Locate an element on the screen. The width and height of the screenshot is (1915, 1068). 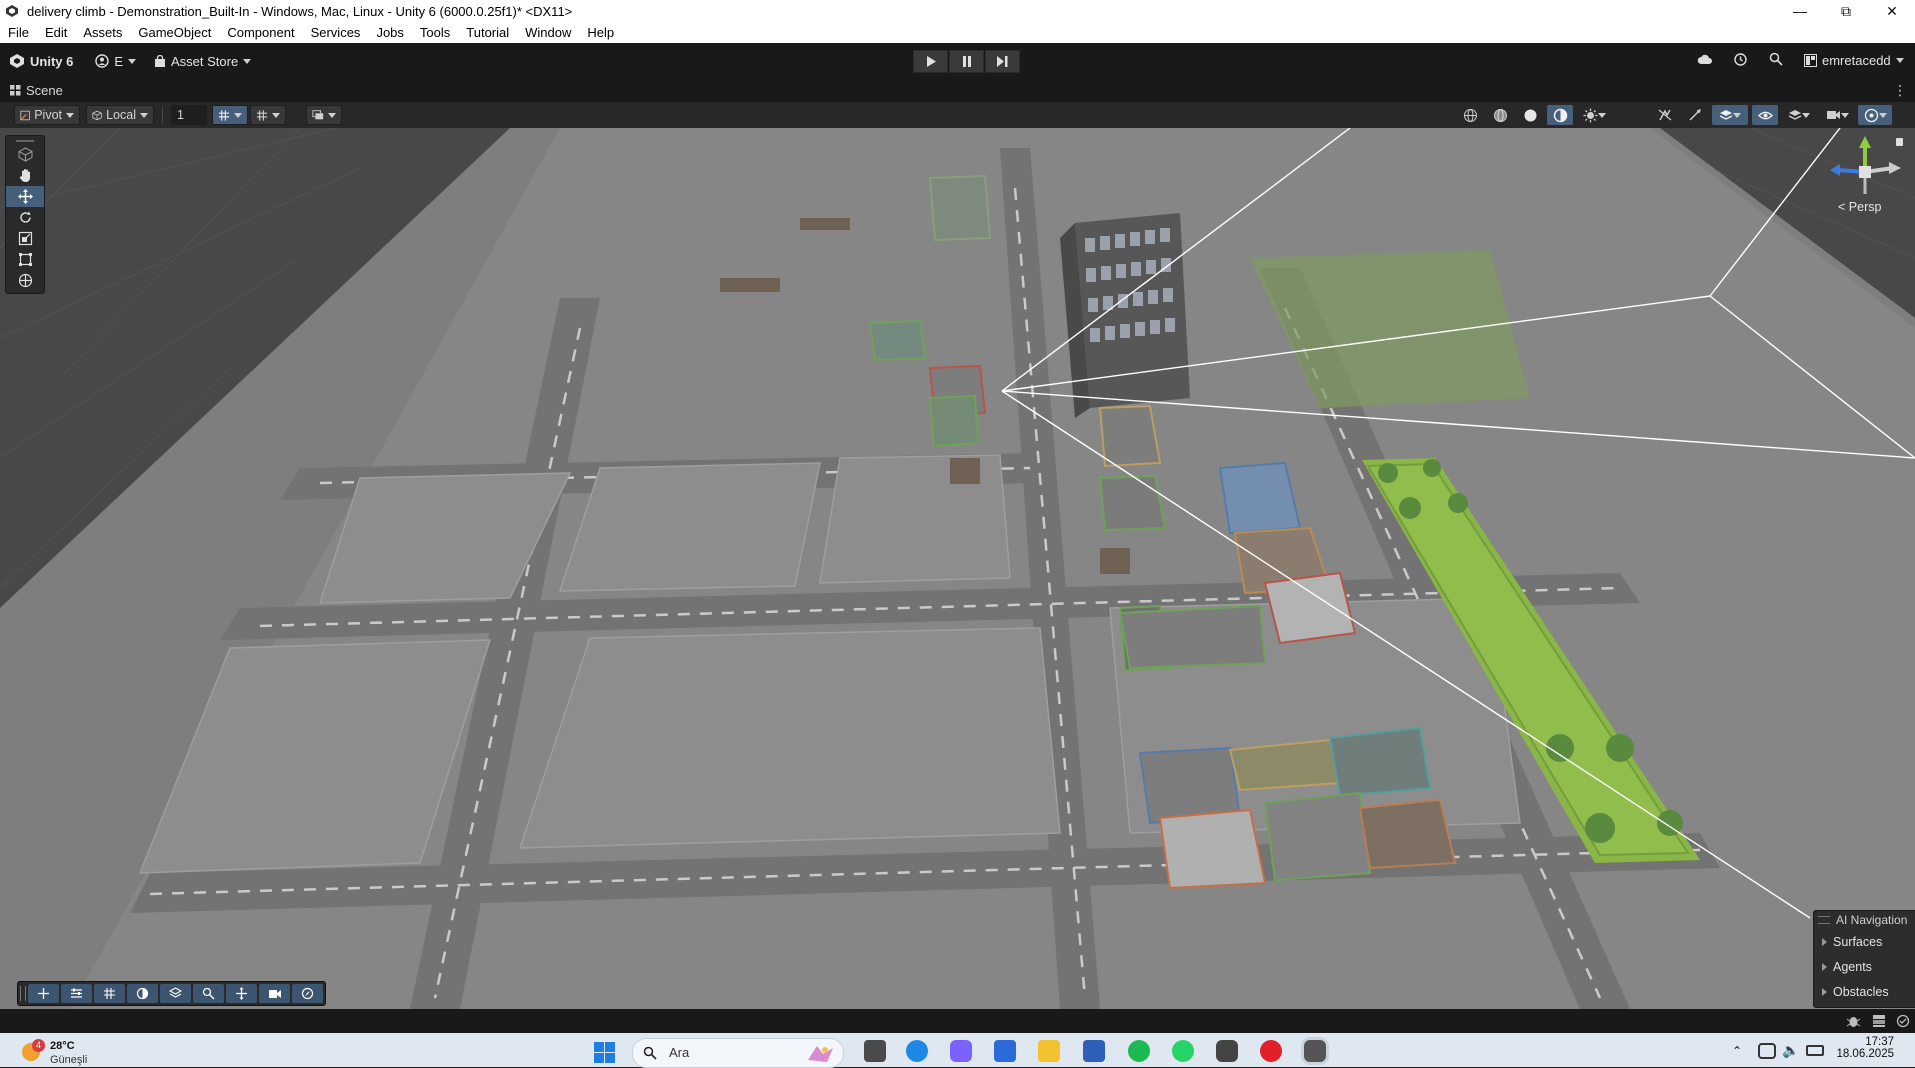
debug-draw-dropdown is located at coordinates (1594, 115).